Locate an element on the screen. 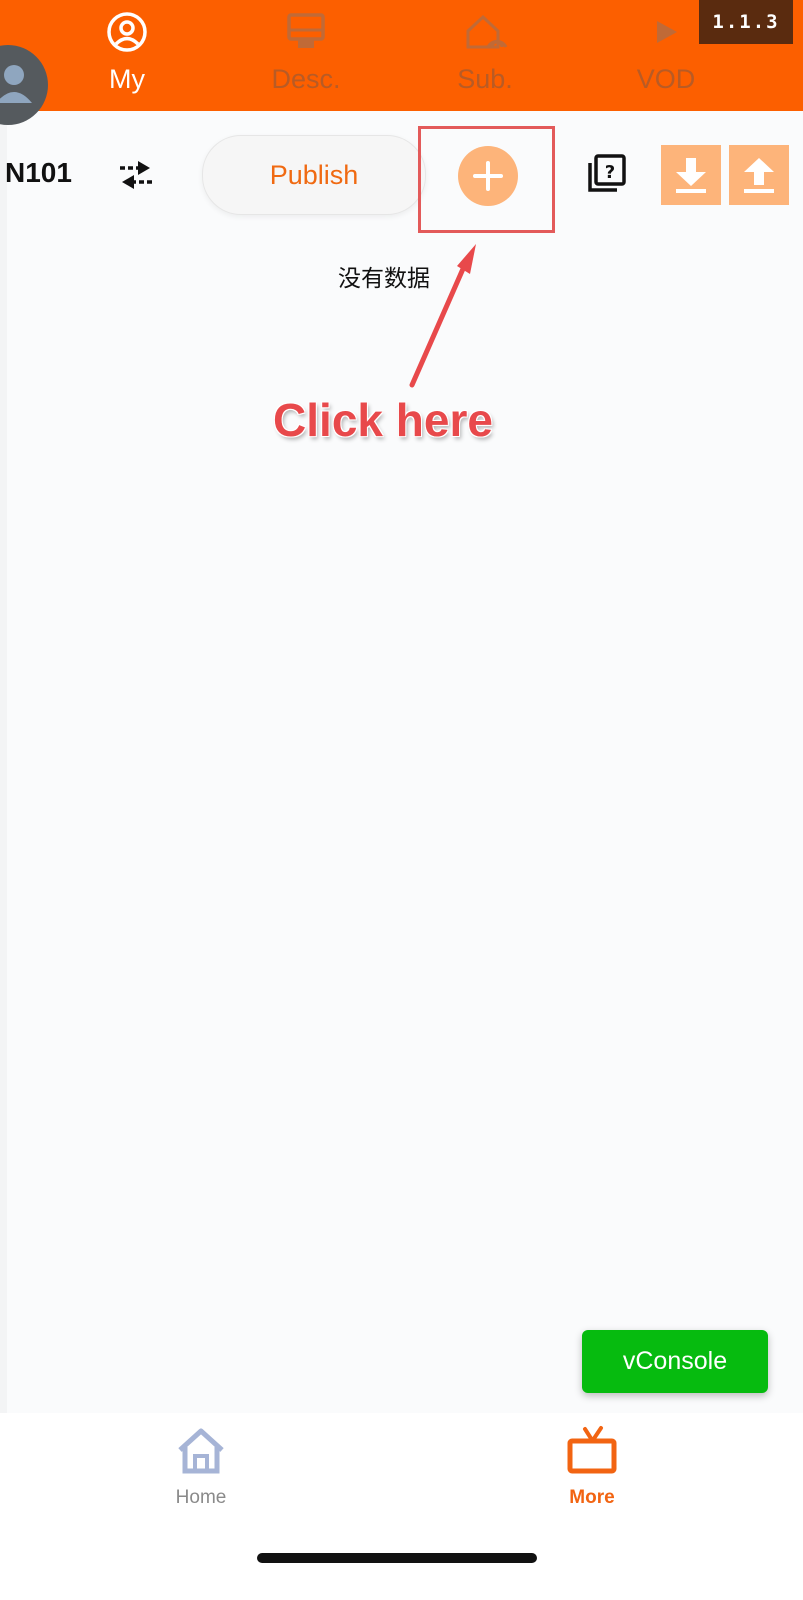 Image resolution: width=803 pixels, height=1600 pixels. bottom-tab-more-label: More is located at coordinates (592, 1497).